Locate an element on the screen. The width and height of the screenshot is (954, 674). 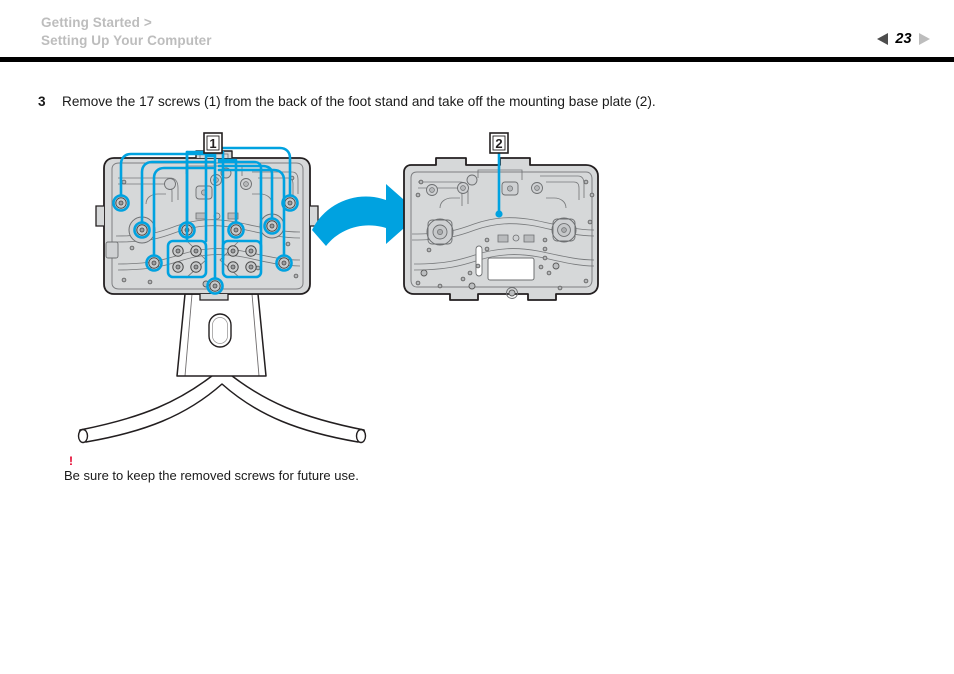
callout-1-label: 1 is located at coordinates (212, 143).